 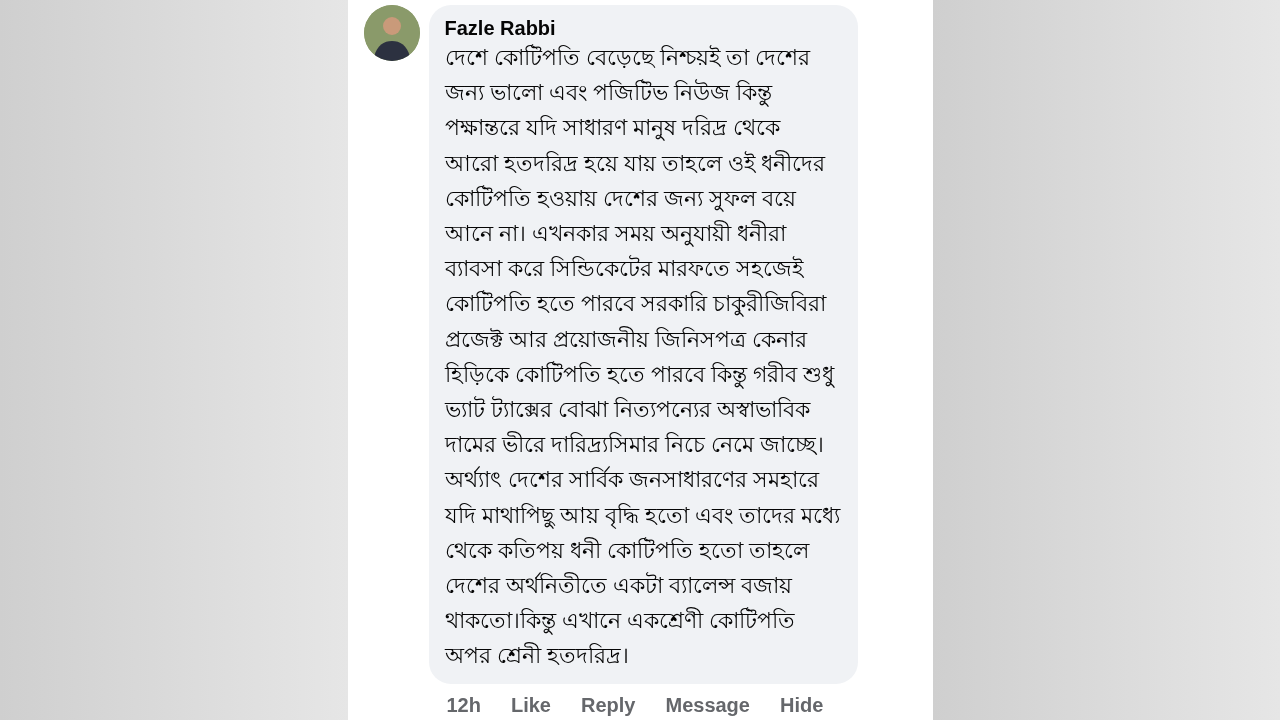 I want to click on action-link: Hide, so click(x=801, y=705).